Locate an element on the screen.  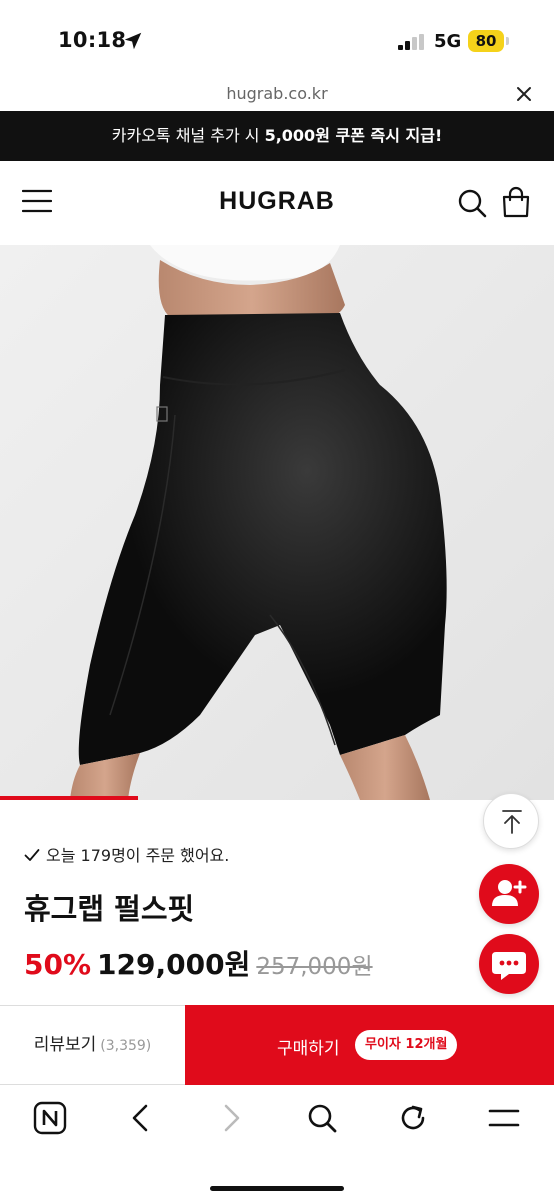
review-label: 리뷰보기 is located at coordinates (65, 1045).